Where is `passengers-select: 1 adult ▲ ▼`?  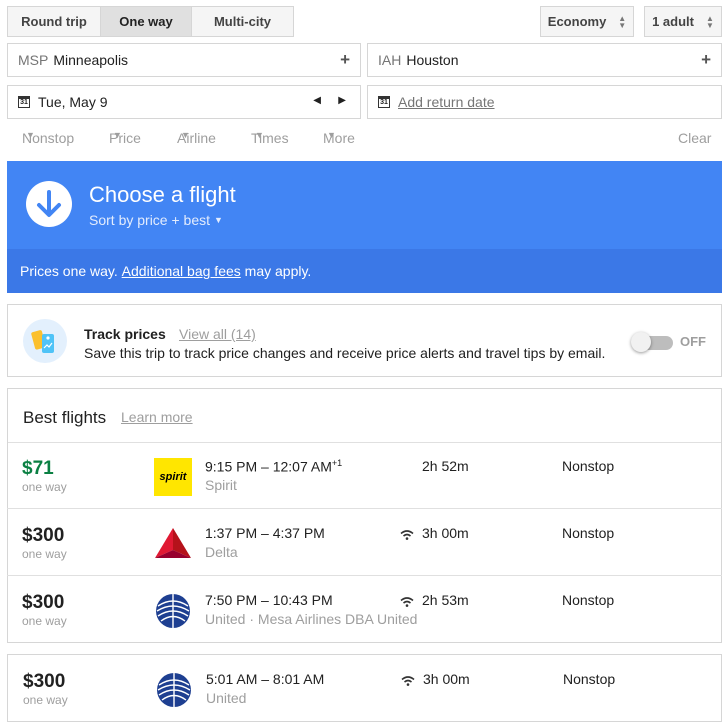 passengers-select: 1 adult ▲ ▼ is located at coordinates (683, 21).